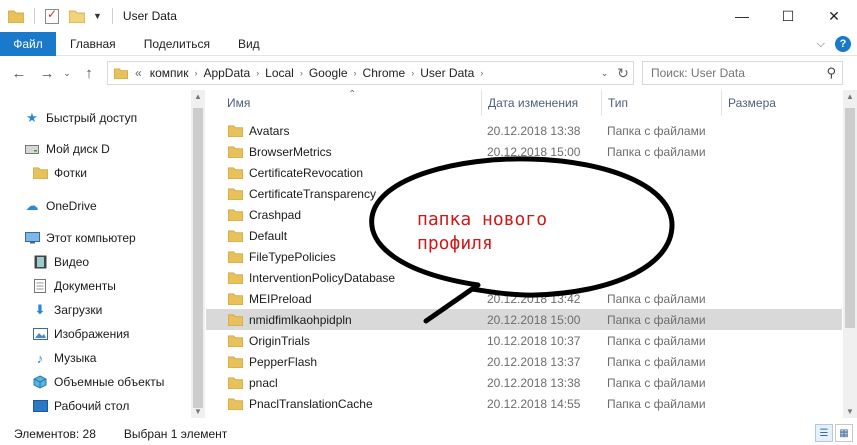  Describe the element at coordinates (333, 341) in the screenshot. I see `file-name-cell: OriginTrials` at that location.